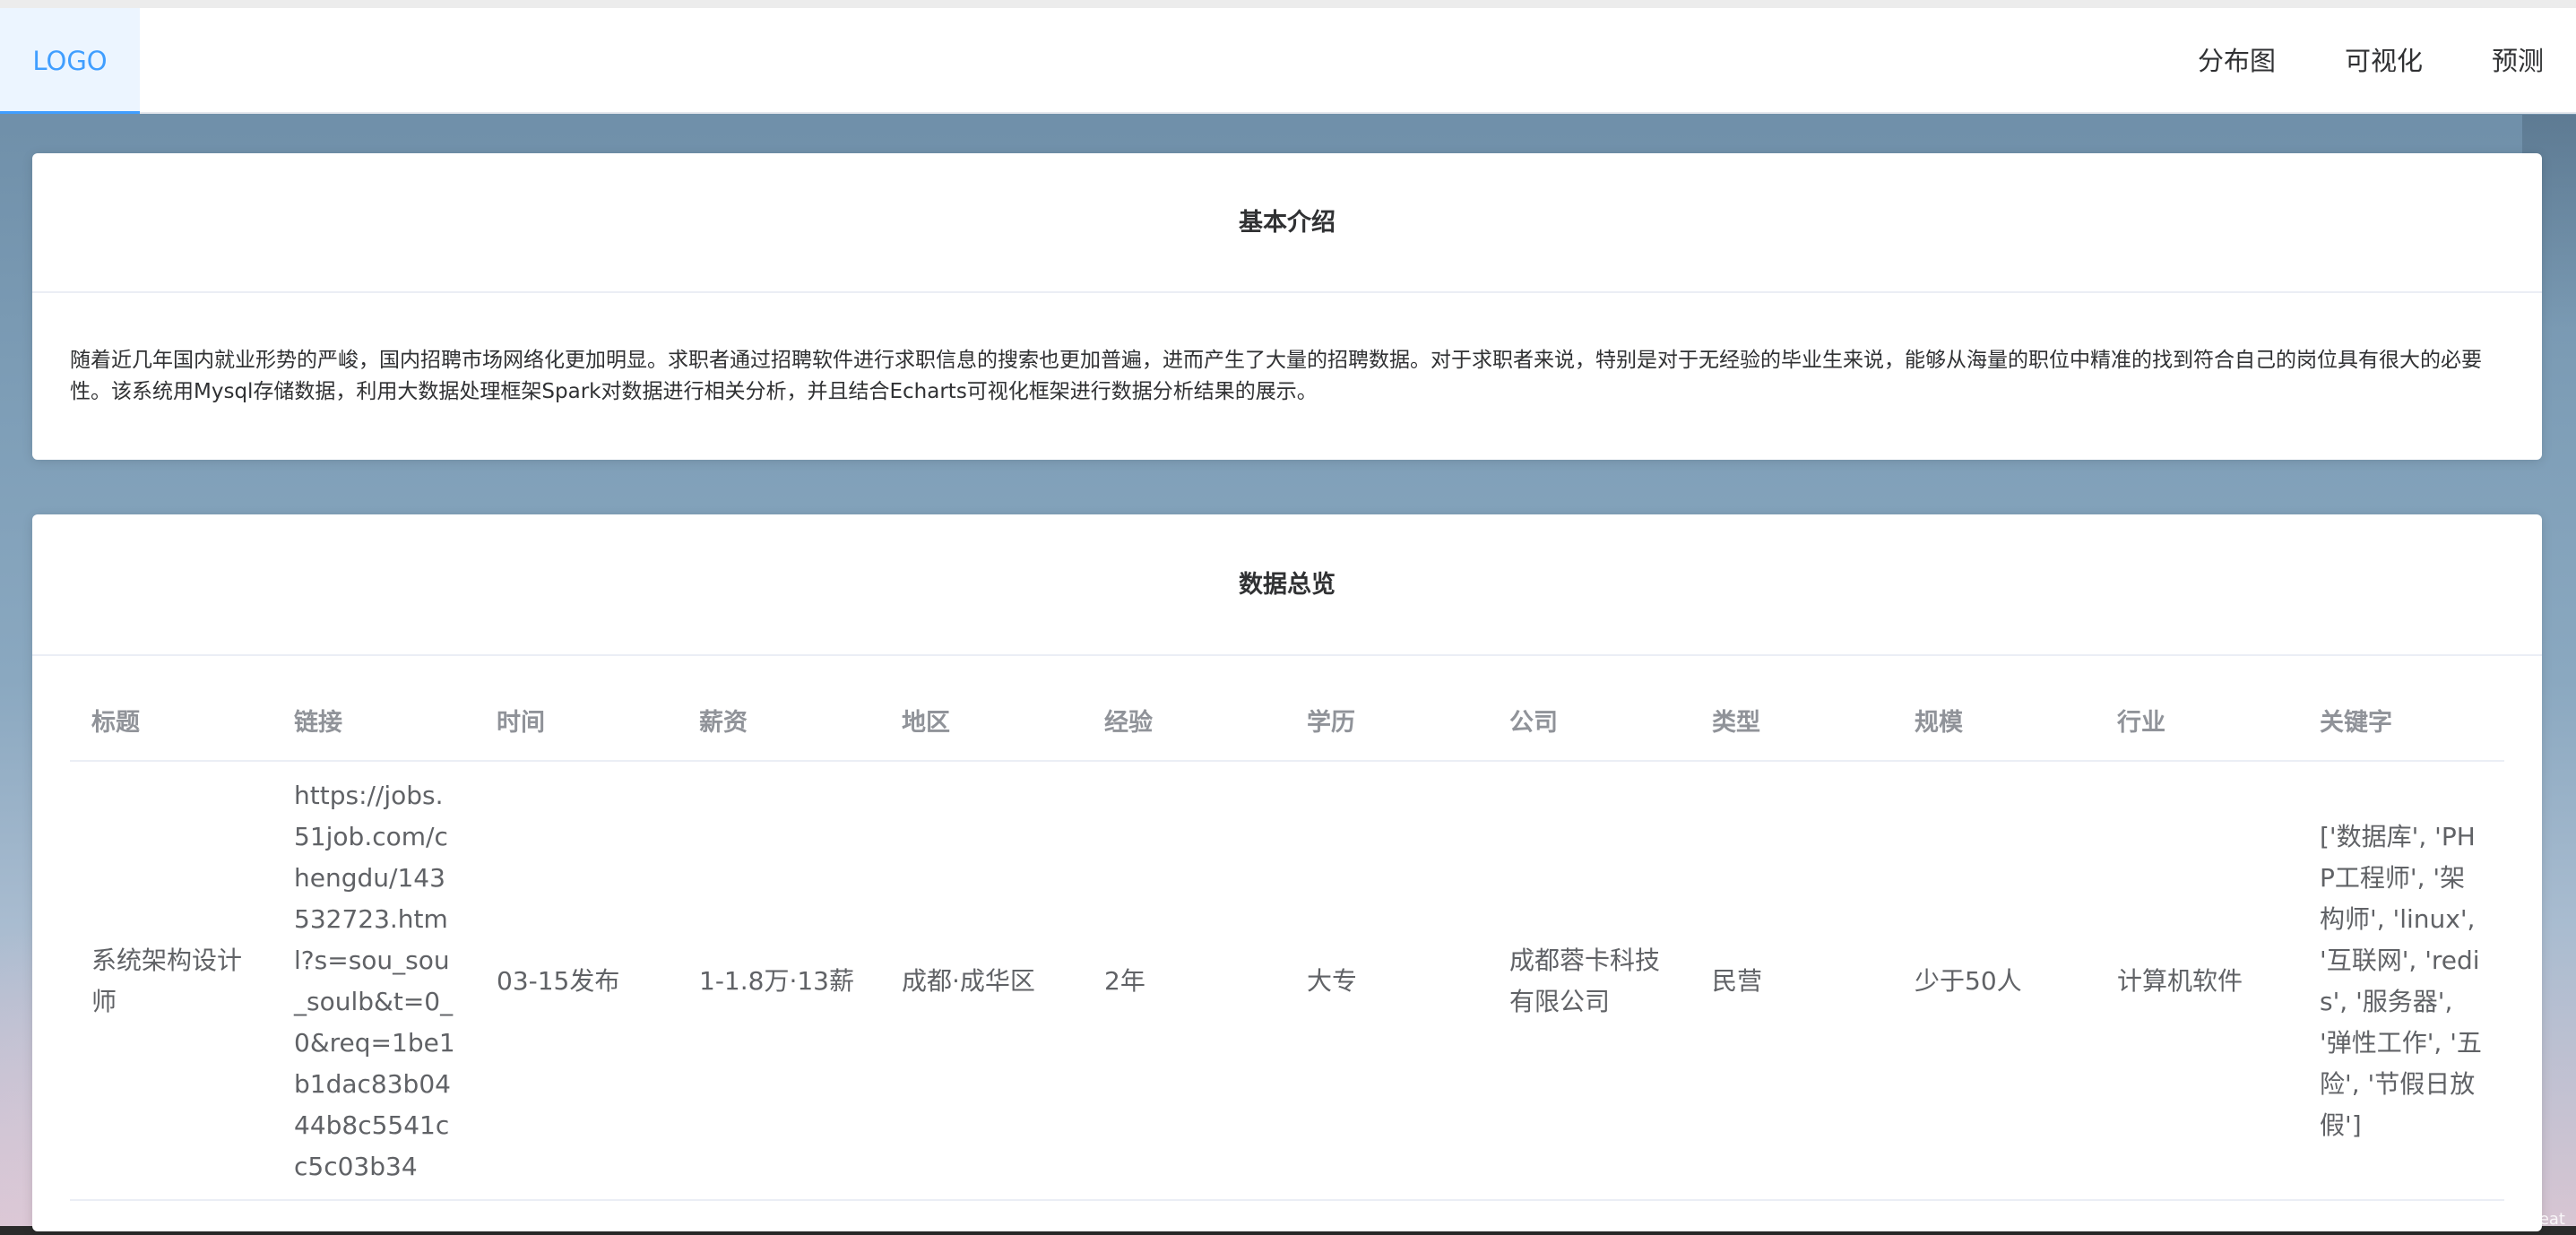 The image size is (2576, 1235). Describe the element at coordinates (2384, 61) in the screenshot. I see `nav-item-visualization: 可视化` at that location.